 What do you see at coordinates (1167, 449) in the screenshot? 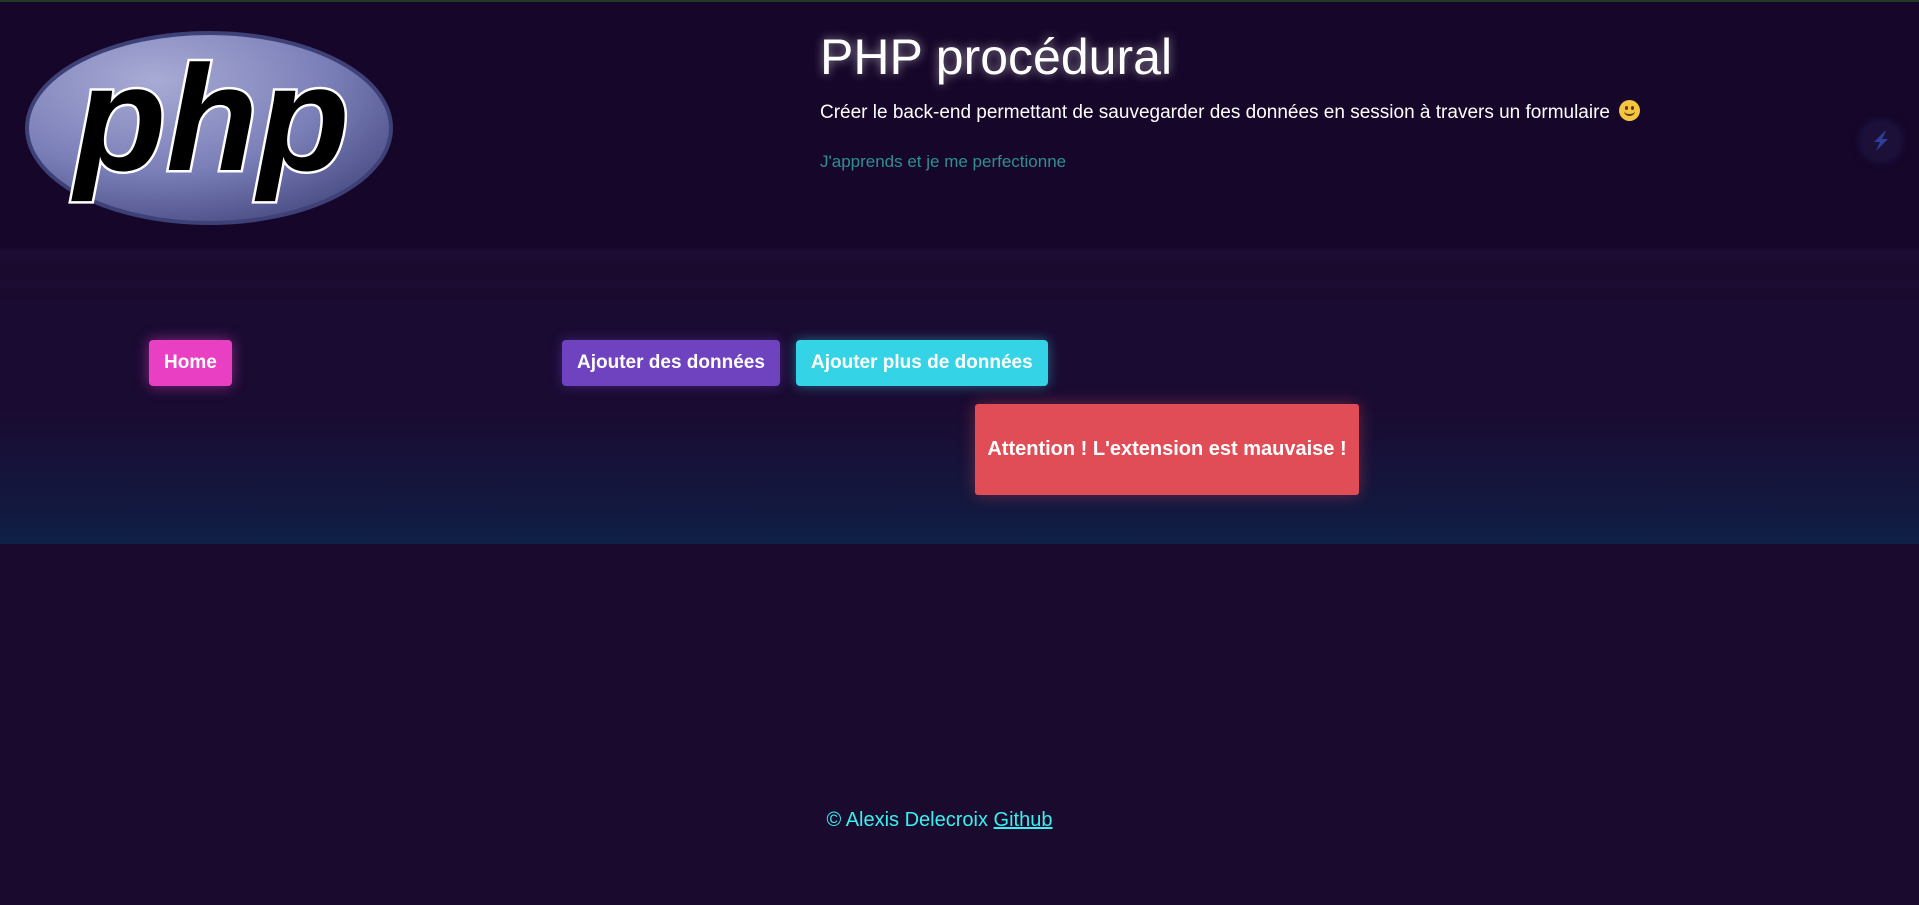
I see `error-alert: Attention ! L'extension est mauvaise !` at bounding box center [1167, 449].